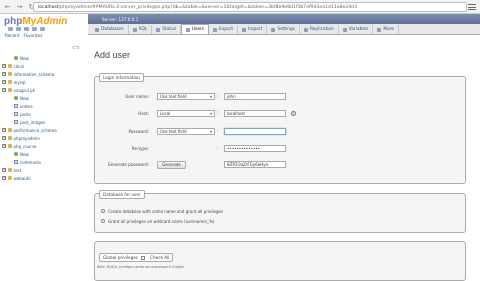 This screenshot has width=480, height=281. What do you see at coordinates (143, 257) in the screenshot?
I see `check-all-checkbox` at bounding box center [143, 257].